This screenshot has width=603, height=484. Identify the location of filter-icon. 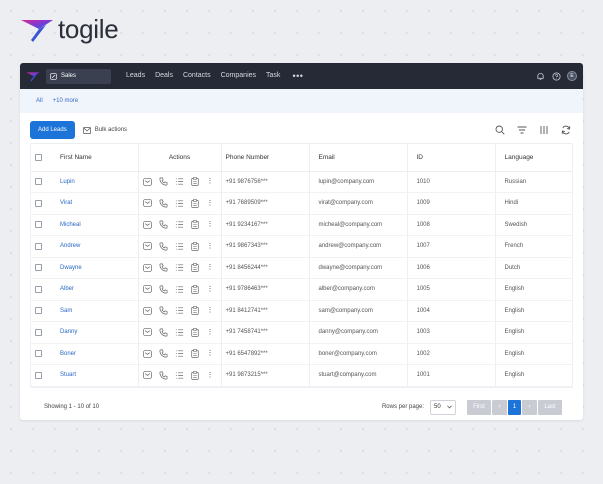
(521, 130).